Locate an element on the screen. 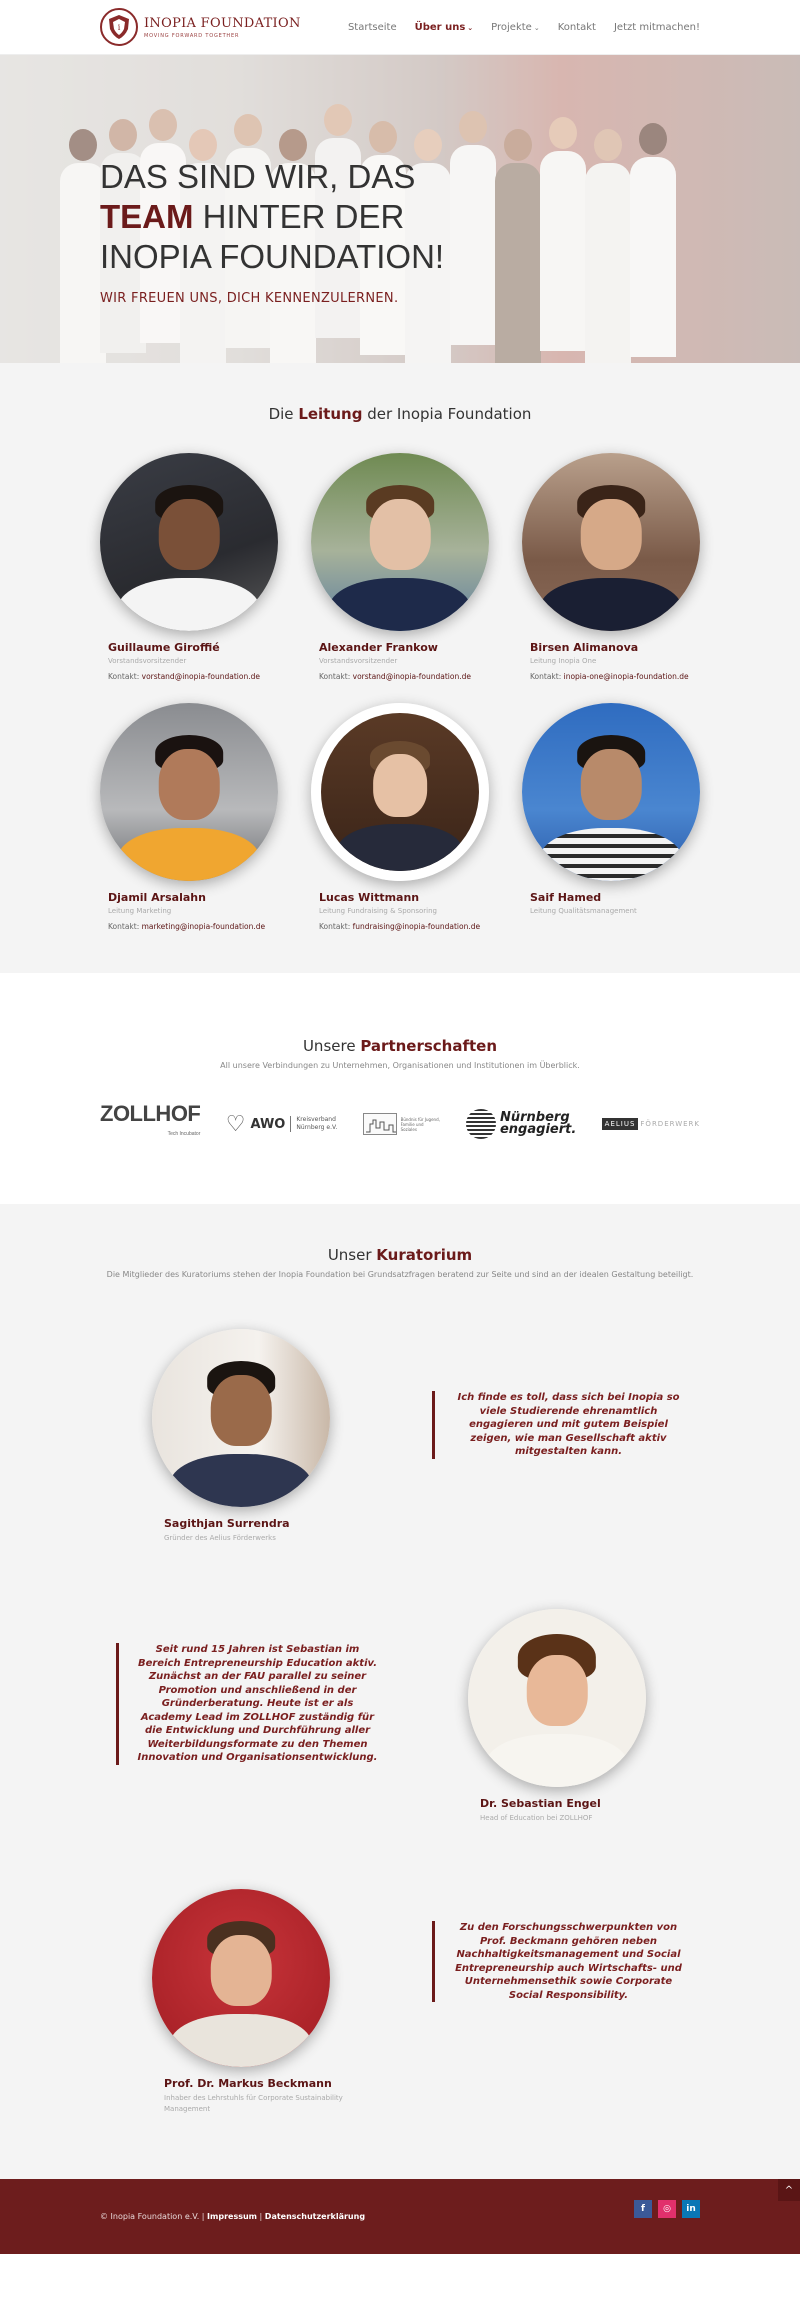 The image size is (800, 2299). aelius-text-2: FÖRDERWERK is located at coordinates (670, 1124).